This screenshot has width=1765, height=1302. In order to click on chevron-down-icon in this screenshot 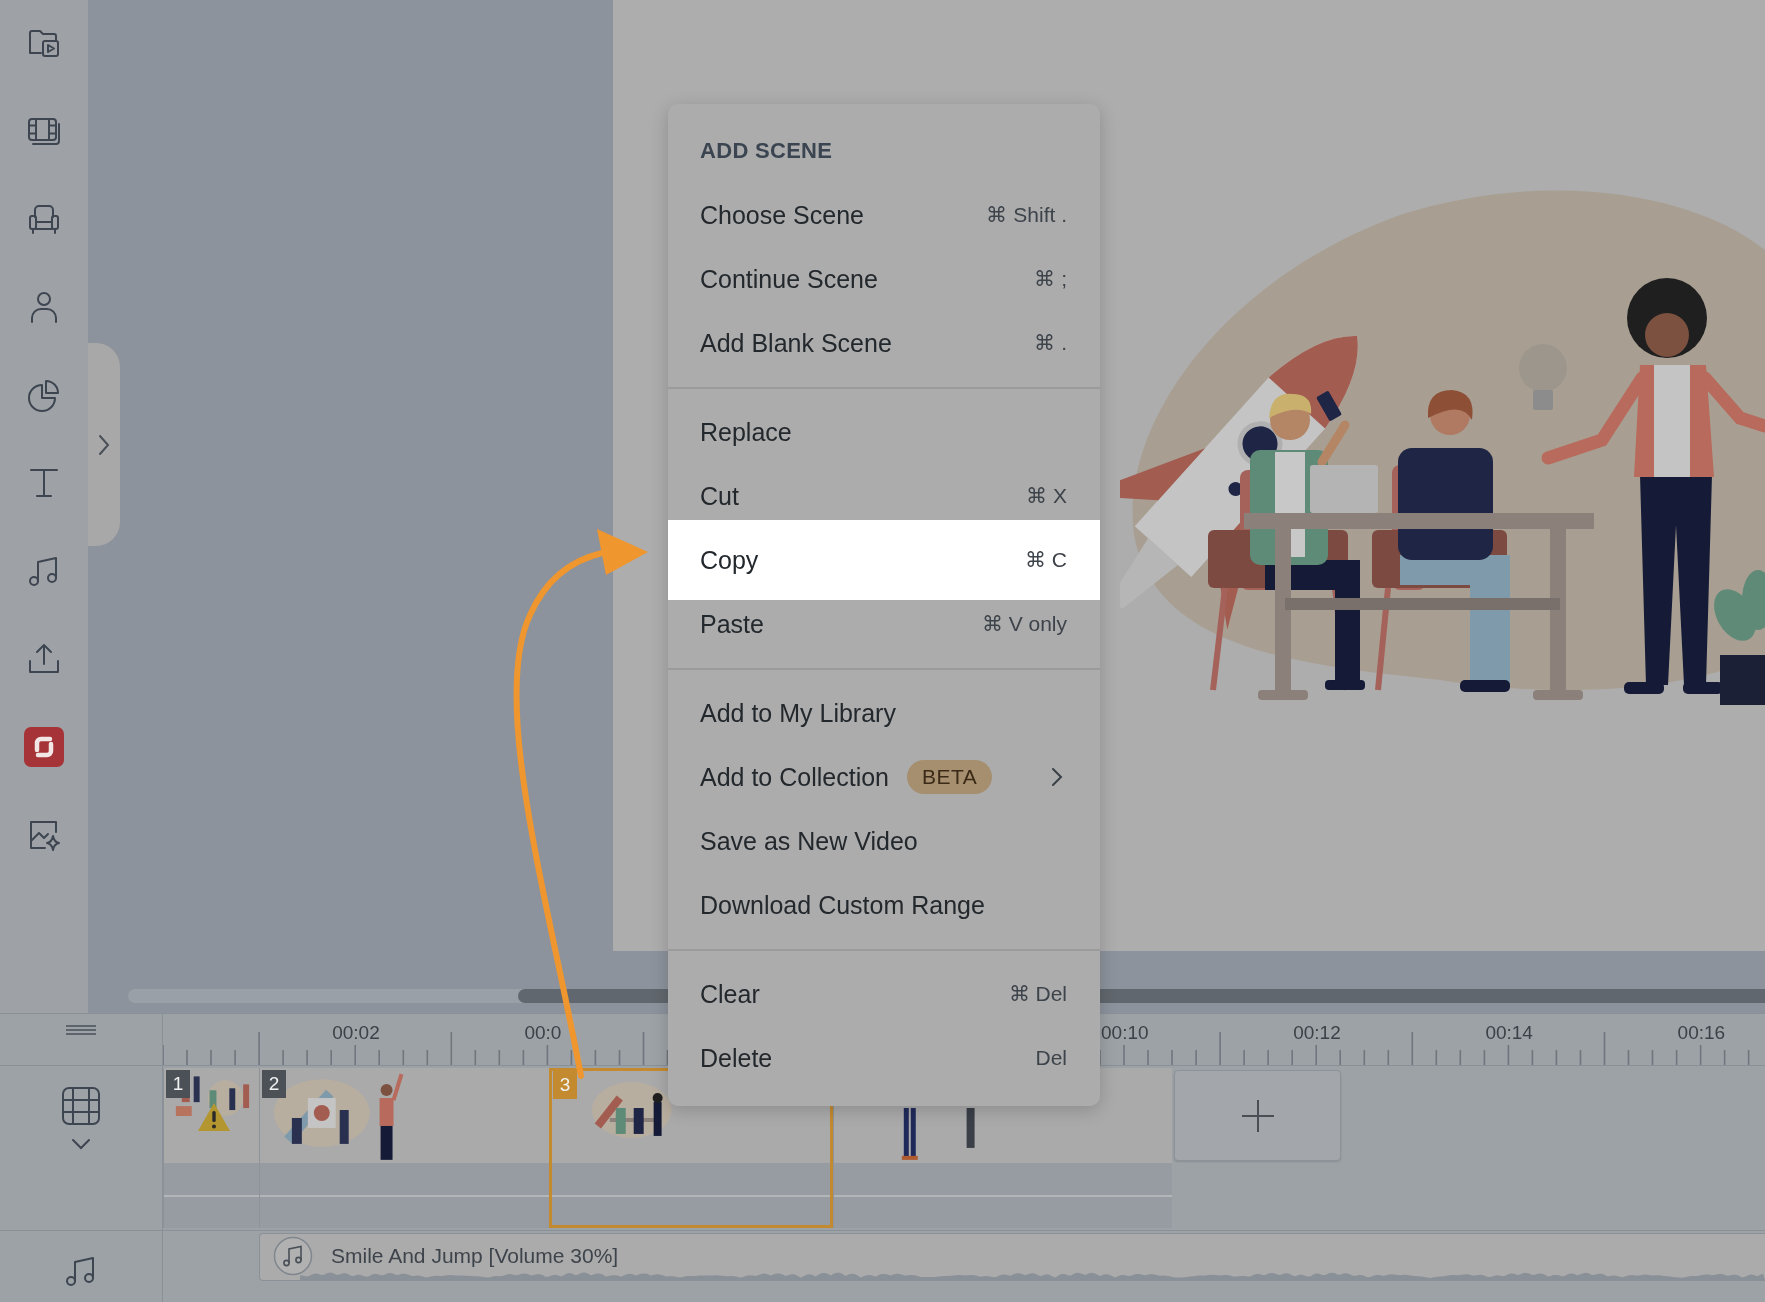, I will do `click(81, 1144)`.